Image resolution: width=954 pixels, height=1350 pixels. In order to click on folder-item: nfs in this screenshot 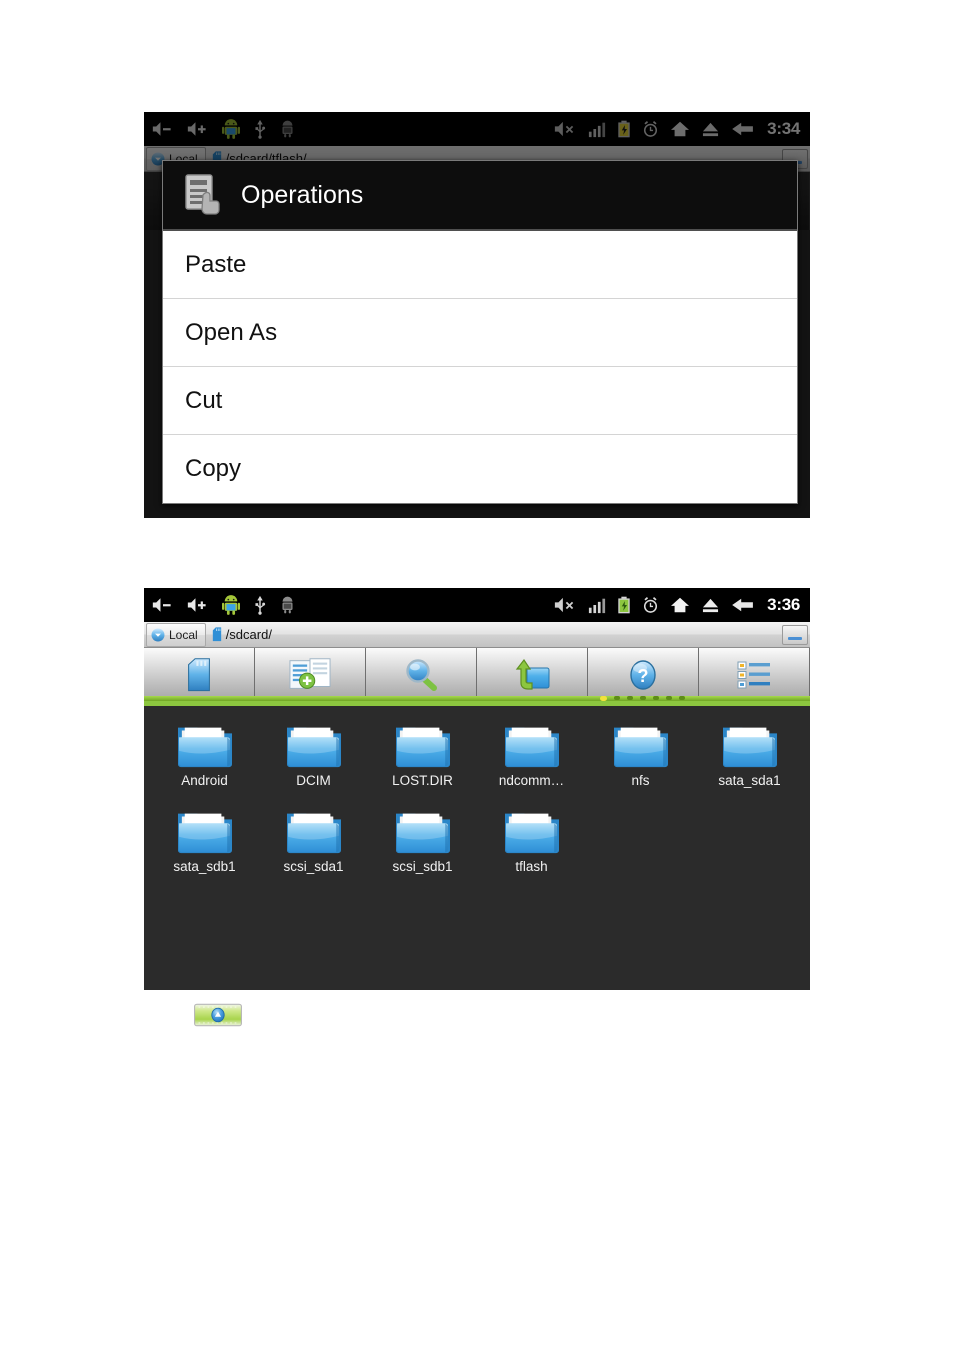, I will do `click(640, 752)`.